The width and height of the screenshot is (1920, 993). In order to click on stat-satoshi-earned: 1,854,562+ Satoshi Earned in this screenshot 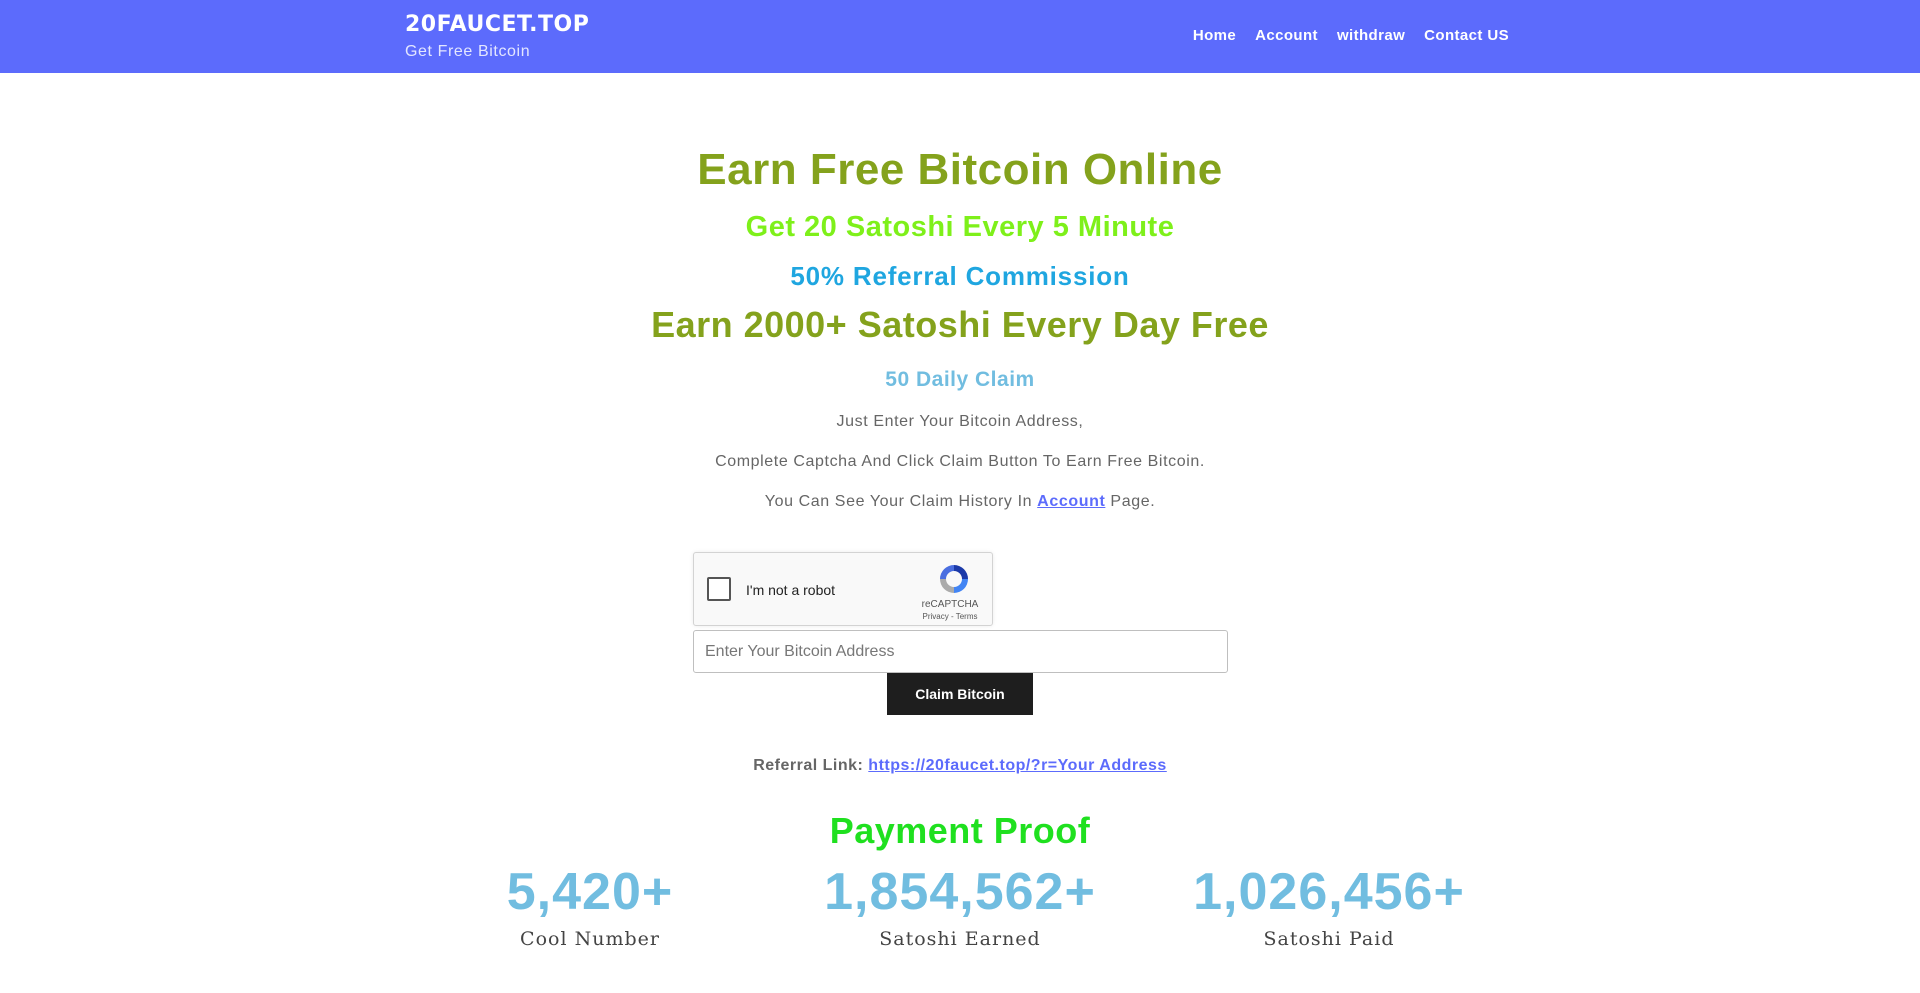, I will do `click(960, 906)`.